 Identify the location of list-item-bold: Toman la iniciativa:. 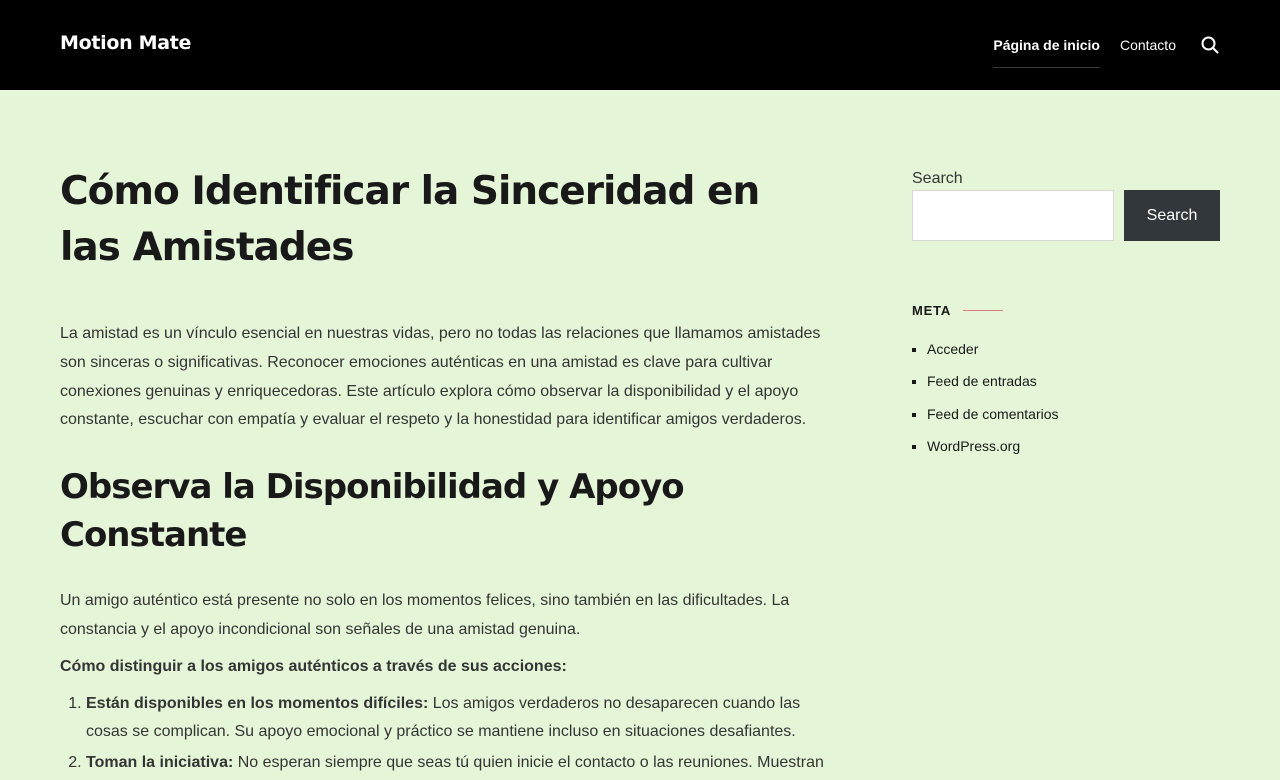
(160, 763).